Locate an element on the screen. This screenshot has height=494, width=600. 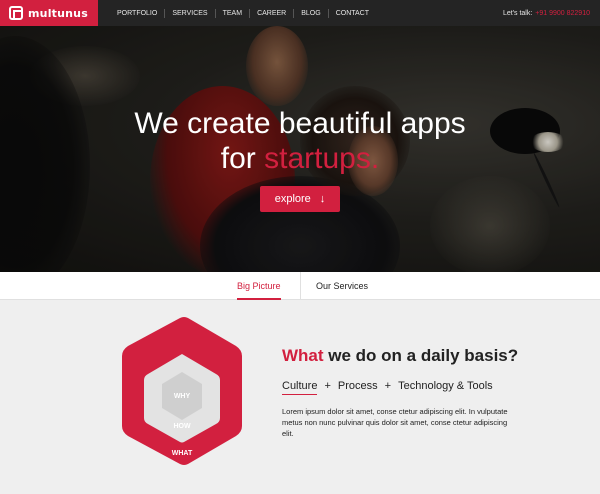
nav-contact: CONTACT is located at coordinates (351, 13).